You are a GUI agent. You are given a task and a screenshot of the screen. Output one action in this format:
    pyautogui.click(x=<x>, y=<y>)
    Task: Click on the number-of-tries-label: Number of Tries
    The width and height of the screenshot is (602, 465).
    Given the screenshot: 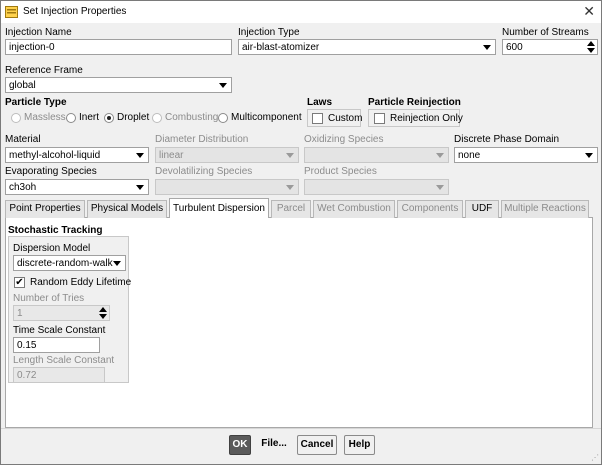 What is the action you would take?
    pyautogui.click(x=49, y=298)
    